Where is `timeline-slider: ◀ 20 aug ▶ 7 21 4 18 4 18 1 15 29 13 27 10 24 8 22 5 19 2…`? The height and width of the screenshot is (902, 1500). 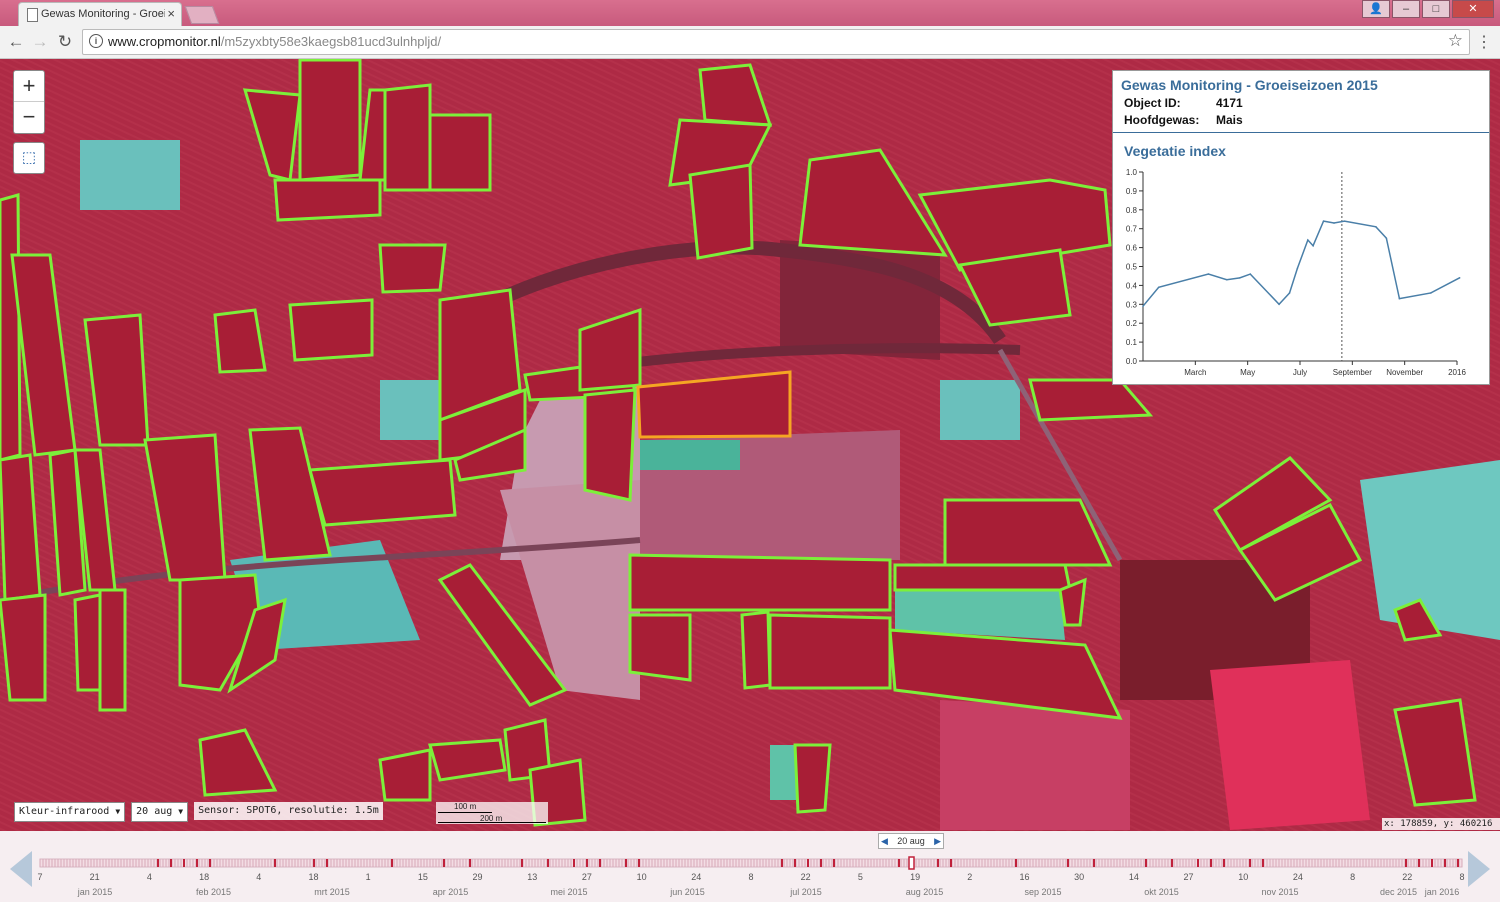 timeline-slider: ◀ 20 aug ▶ 7 21 4 18 4 18 1 15 29 13 27 10 24 8 22 5 19 2… is located at coordinates (750, 866).